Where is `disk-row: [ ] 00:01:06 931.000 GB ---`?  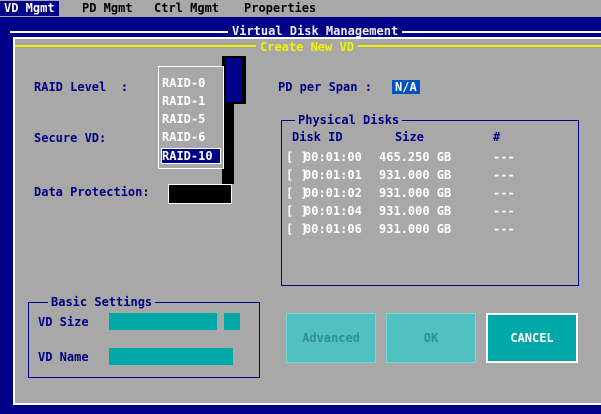 disk-row: [ ] 00:01:06 931.000 GB --- is located at coordinates (426, 229).